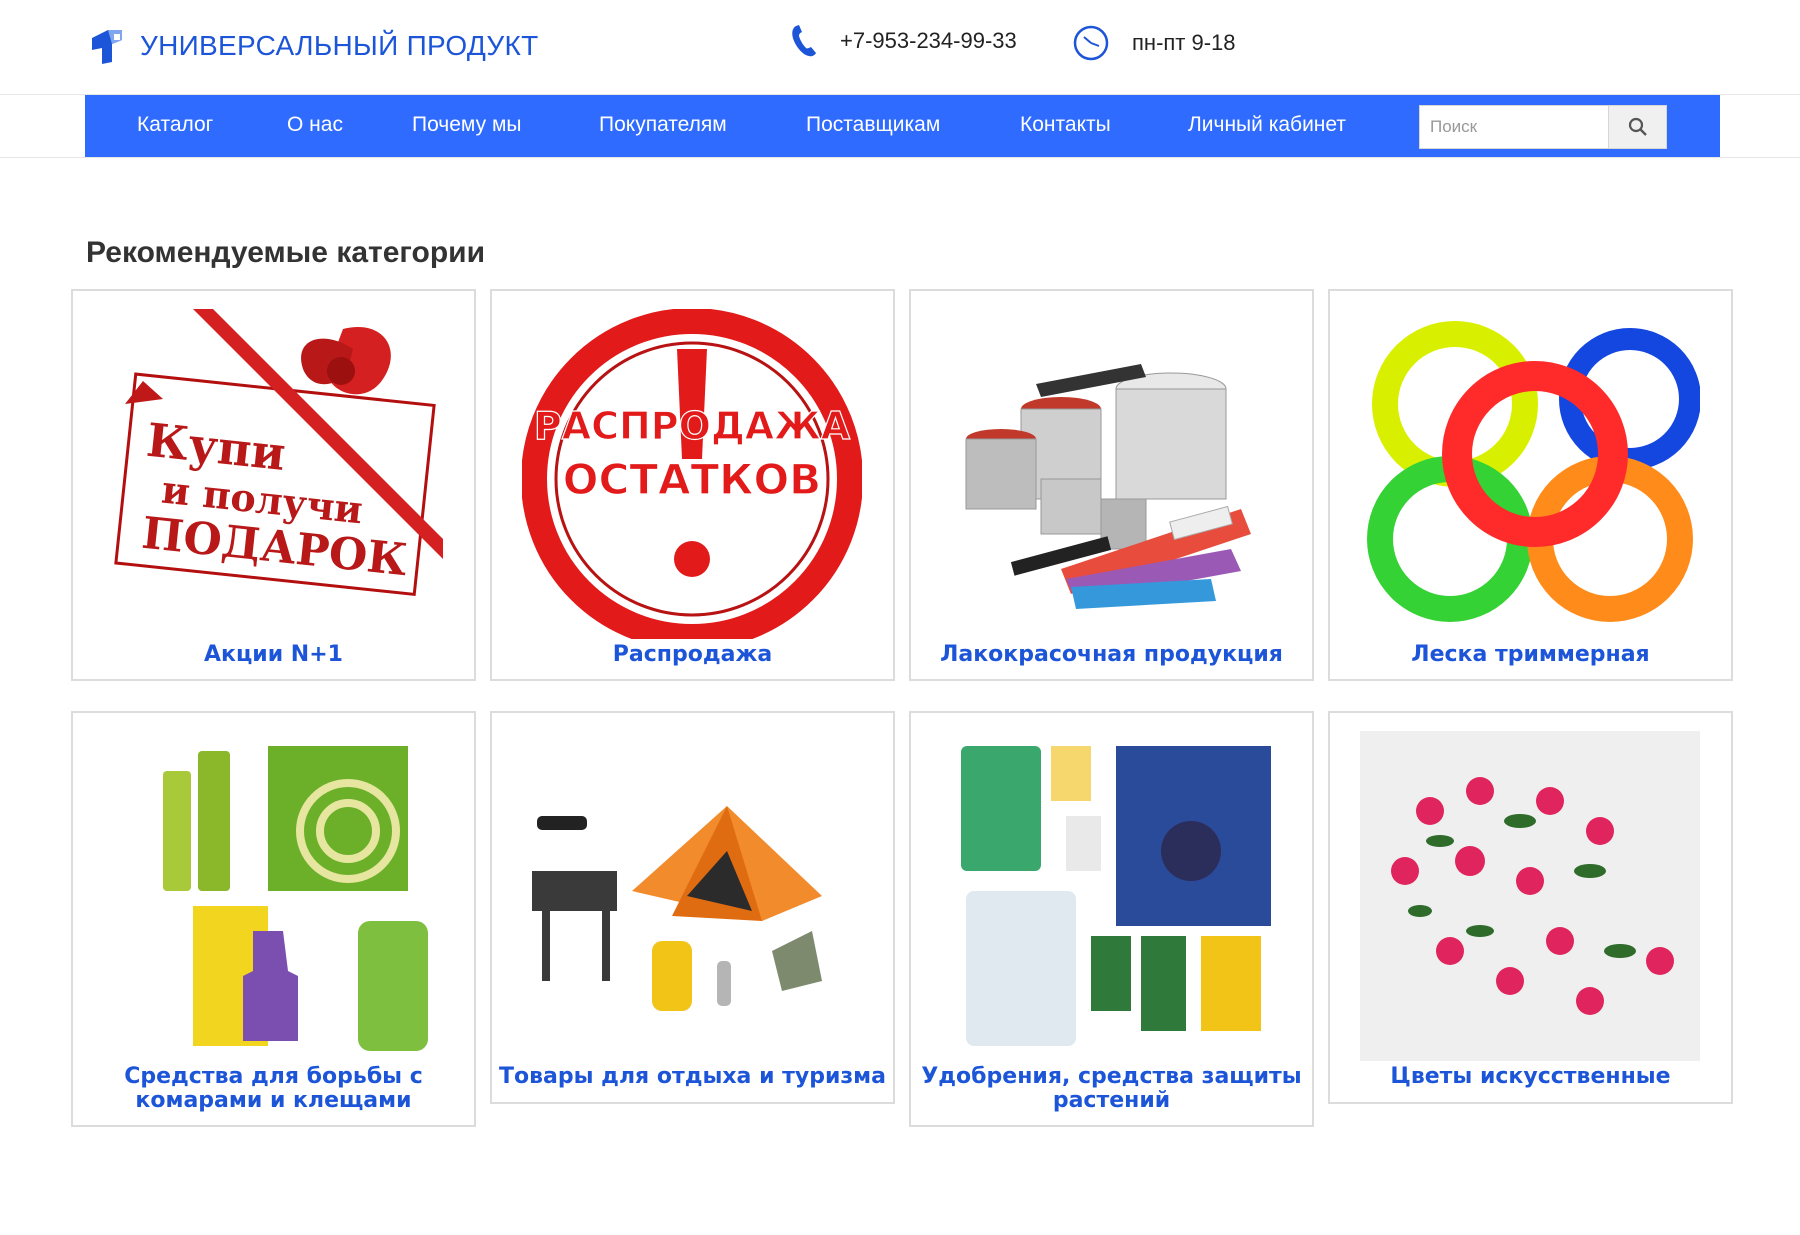 The width and height of the screenshot is (1800, 1235). I want to click on search-icon, so click(1637, 126).